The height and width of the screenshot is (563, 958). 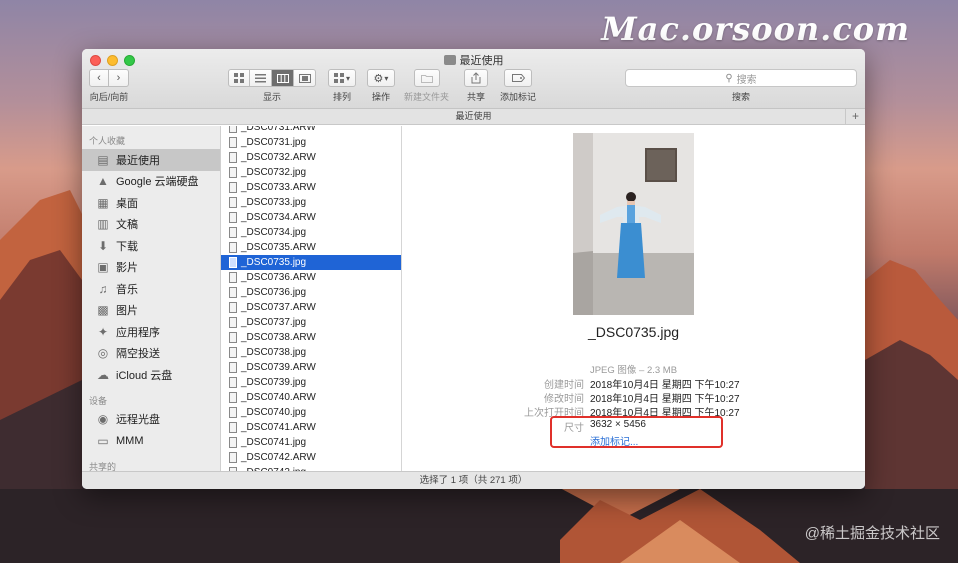 What do you see at coordinates (283, 78) in the screenshot?
I see `column-view-button` at bounding box center [283, 78].